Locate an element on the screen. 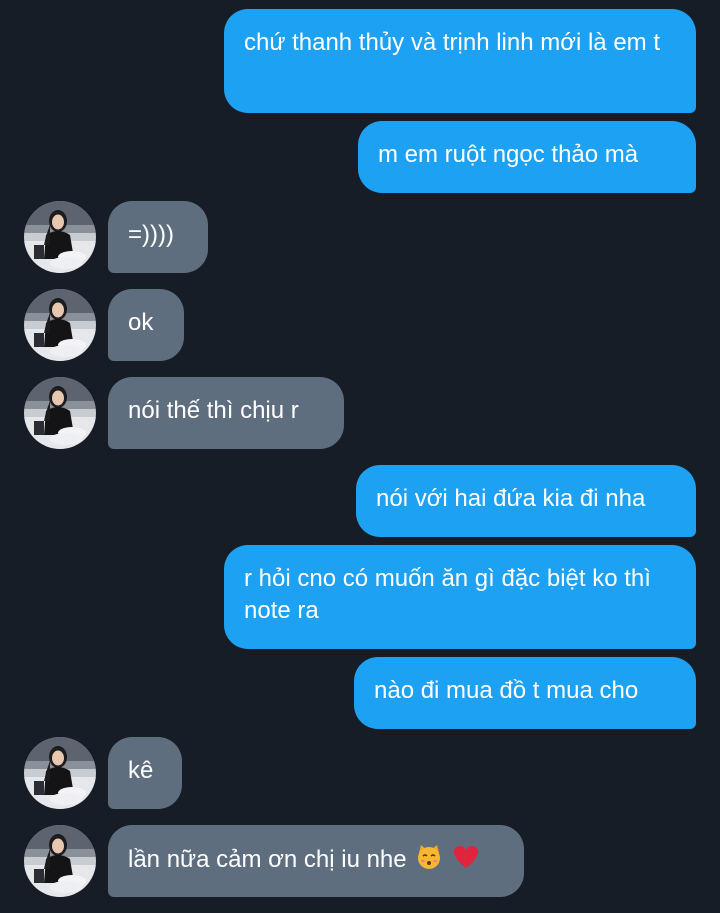  red-heart-emoji is located at coordinates (466, 861).